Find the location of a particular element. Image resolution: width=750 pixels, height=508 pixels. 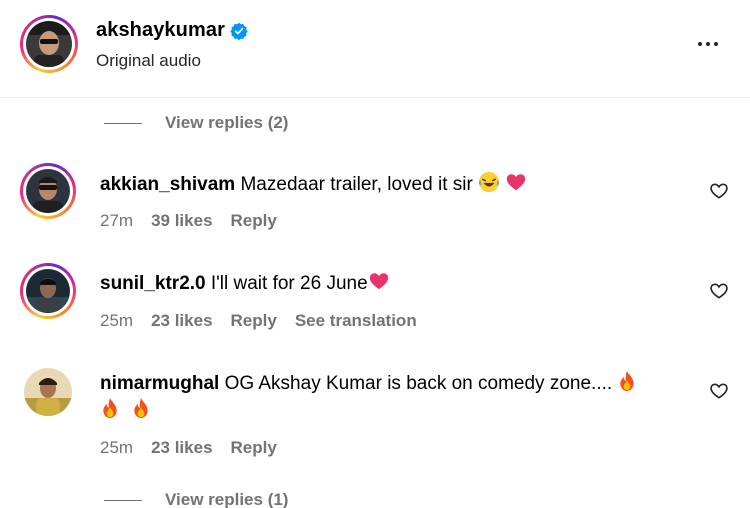

verified-badge-icon is located at coordinates (239, 31).